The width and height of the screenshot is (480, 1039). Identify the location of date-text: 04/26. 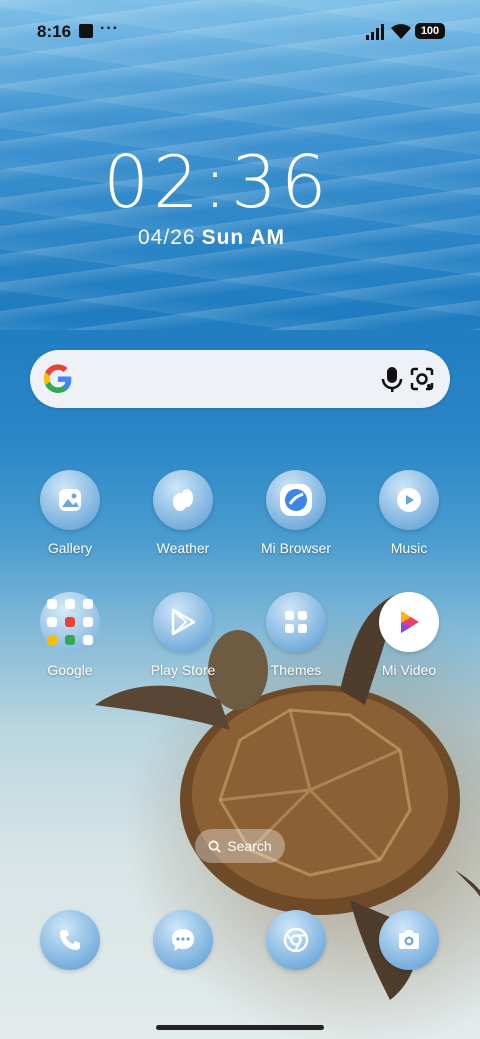
(167, 237).